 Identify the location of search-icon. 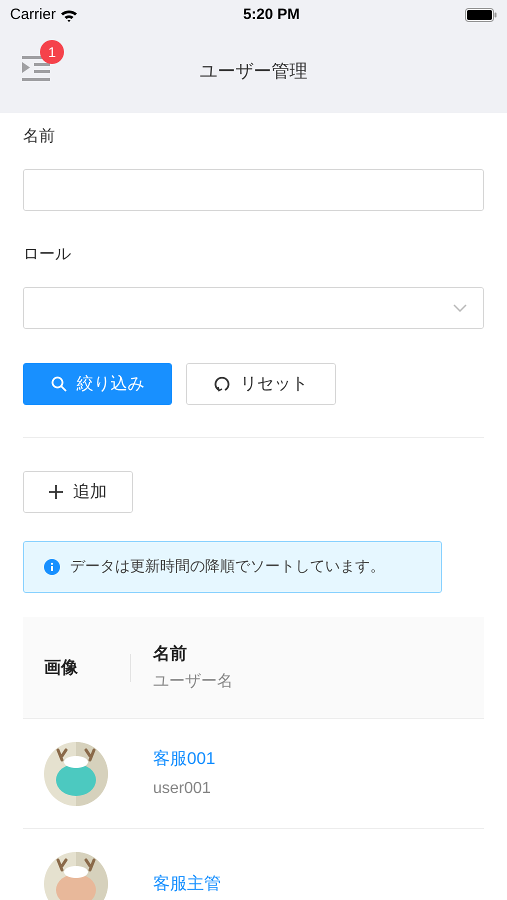
(58, 384).